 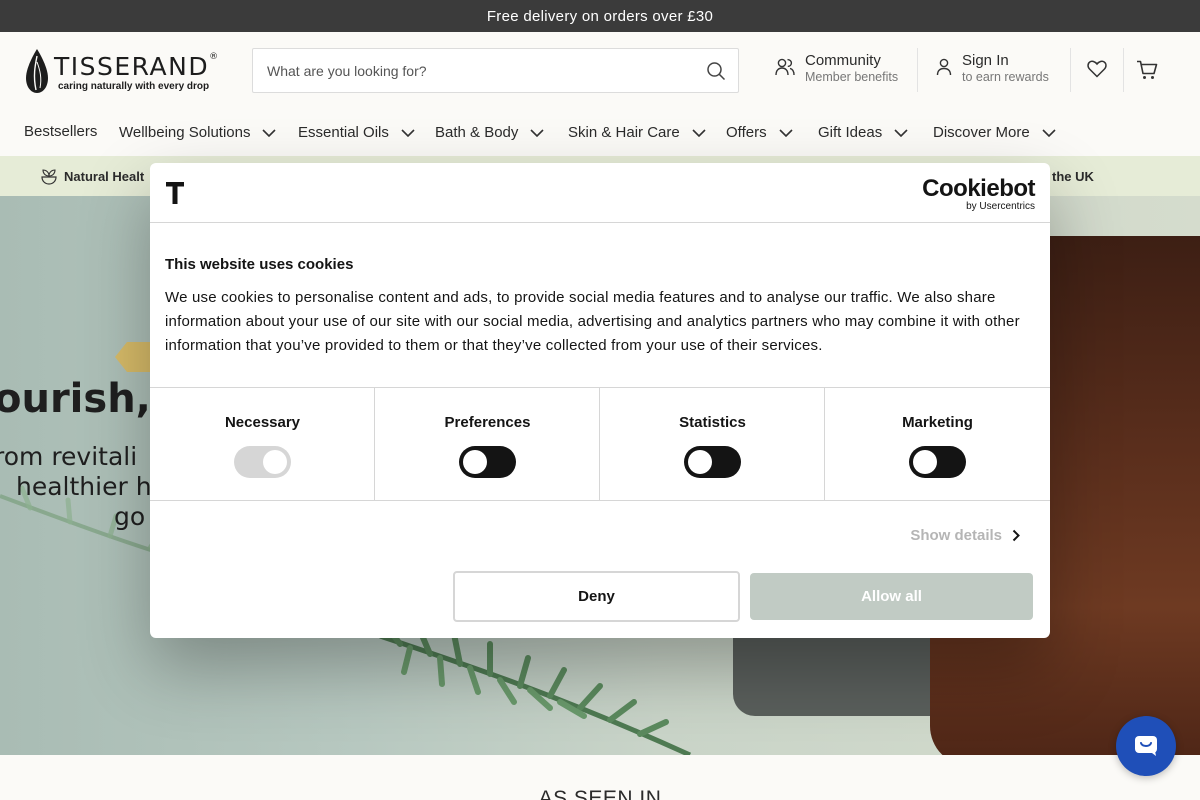 I want to click on hero-title: ourish,, so click(x=75, y=399).